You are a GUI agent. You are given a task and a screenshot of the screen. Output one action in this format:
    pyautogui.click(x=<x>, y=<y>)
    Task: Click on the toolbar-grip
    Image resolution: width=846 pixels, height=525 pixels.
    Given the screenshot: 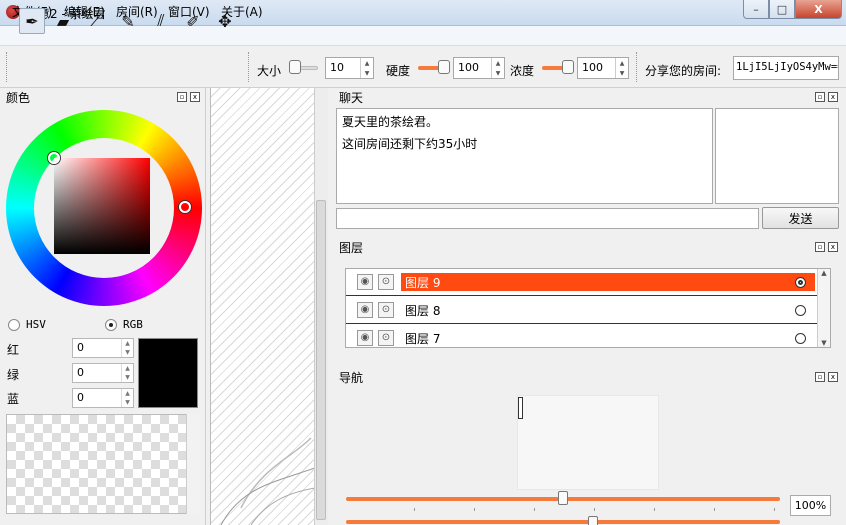 What is the action you would take?
    pyautogui.click(x=7, y=67)
    